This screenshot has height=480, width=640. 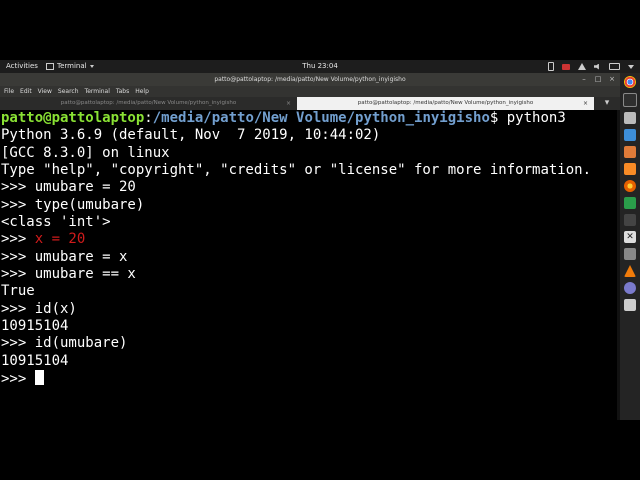 What do you see at coordinates (630, 288) in the screenshot?
I see `microphone-icon` at bounding box center [630, 288].